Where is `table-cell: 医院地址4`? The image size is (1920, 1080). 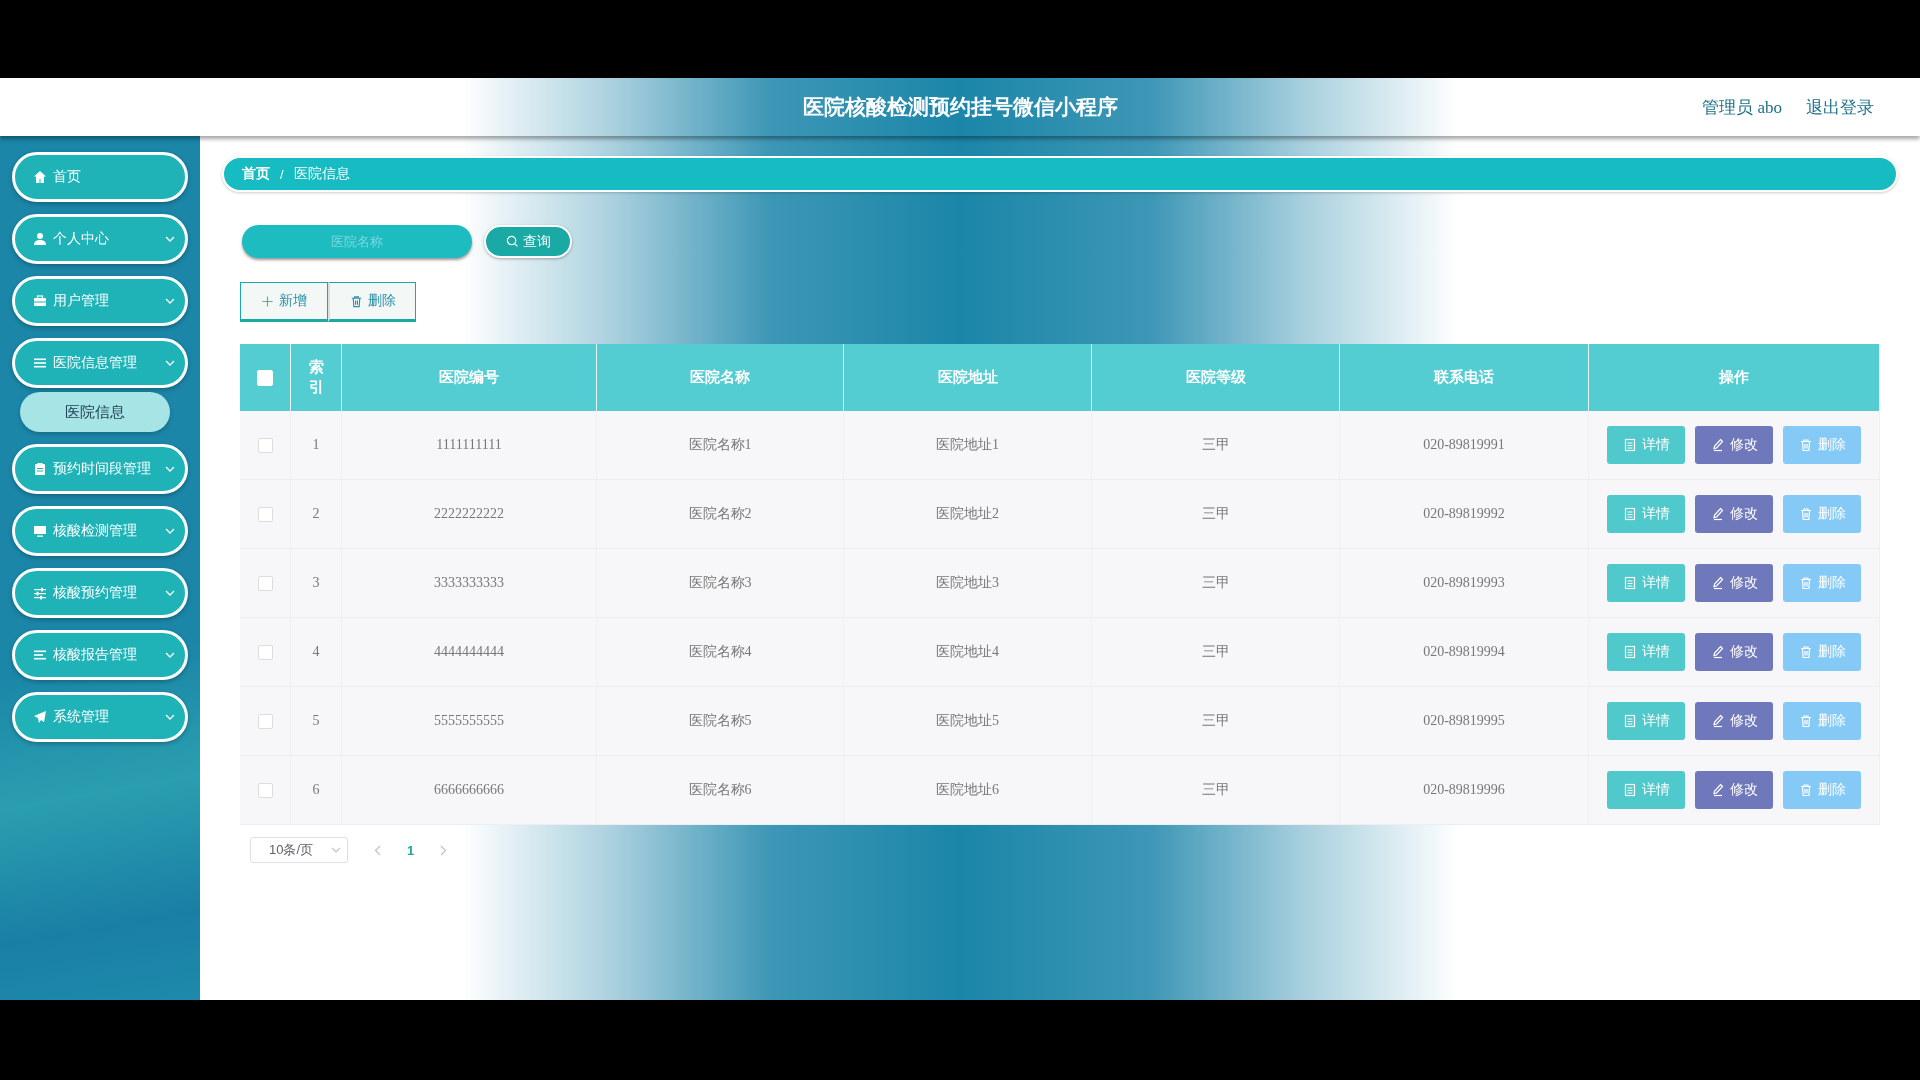 table-cell: 医院地址4 is located at coordinates (967, 651).